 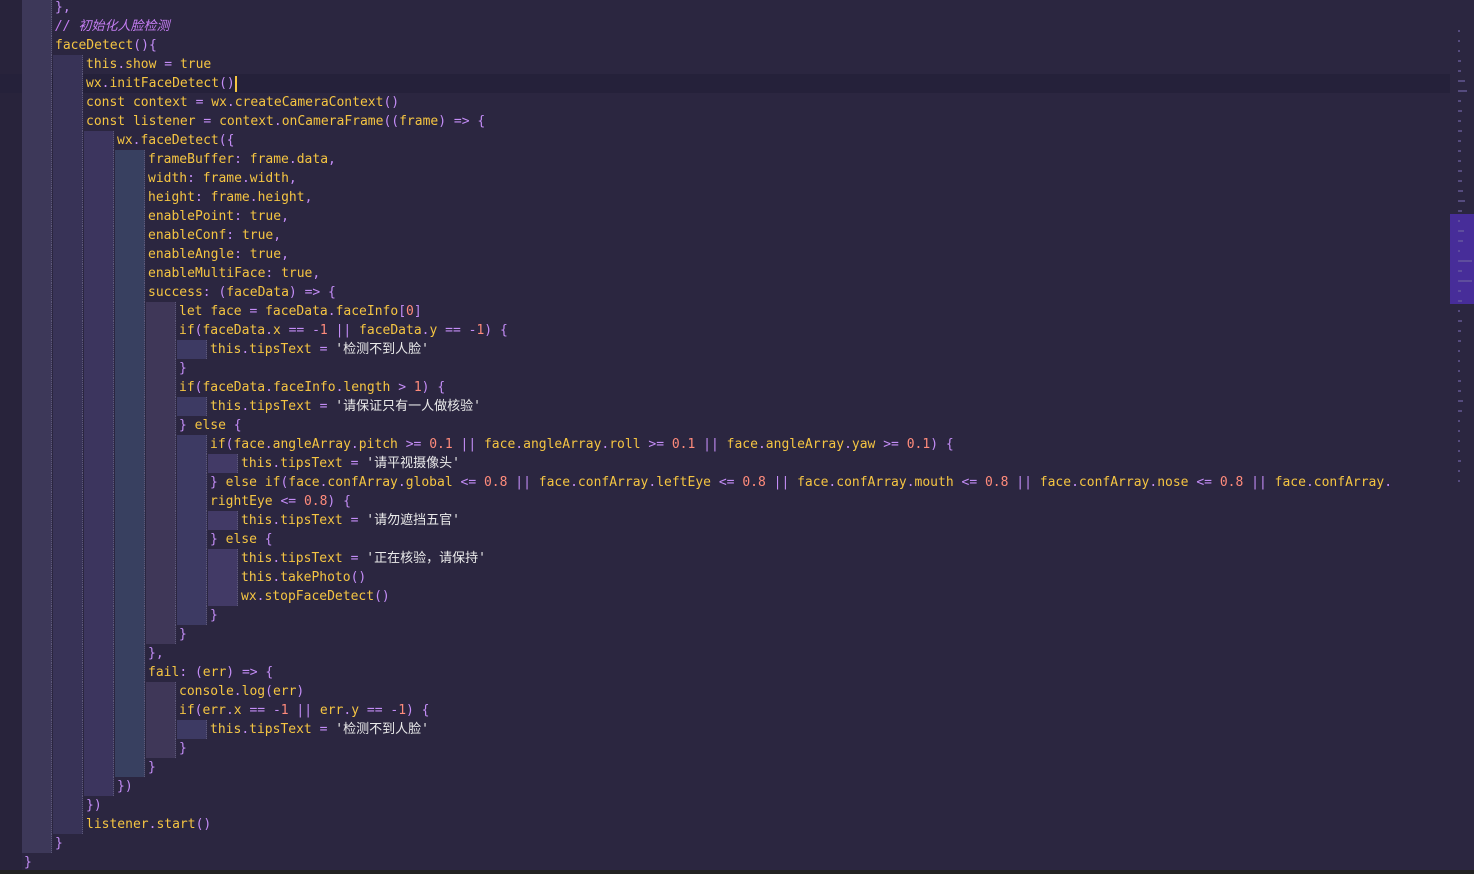 I want to click on code-line: height: frame.height,, so click(x=725, y=197).